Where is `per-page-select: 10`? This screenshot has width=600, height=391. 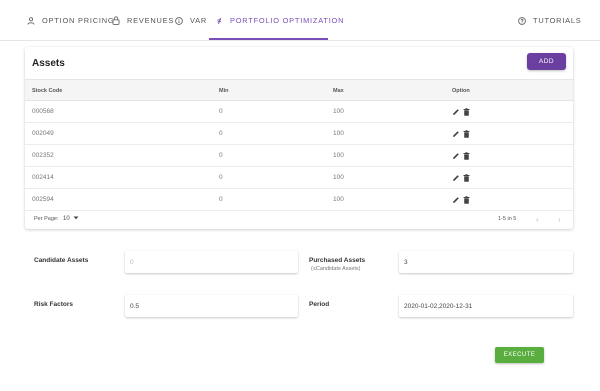 per-page-select: 10 is located at coordinates (71, 219).